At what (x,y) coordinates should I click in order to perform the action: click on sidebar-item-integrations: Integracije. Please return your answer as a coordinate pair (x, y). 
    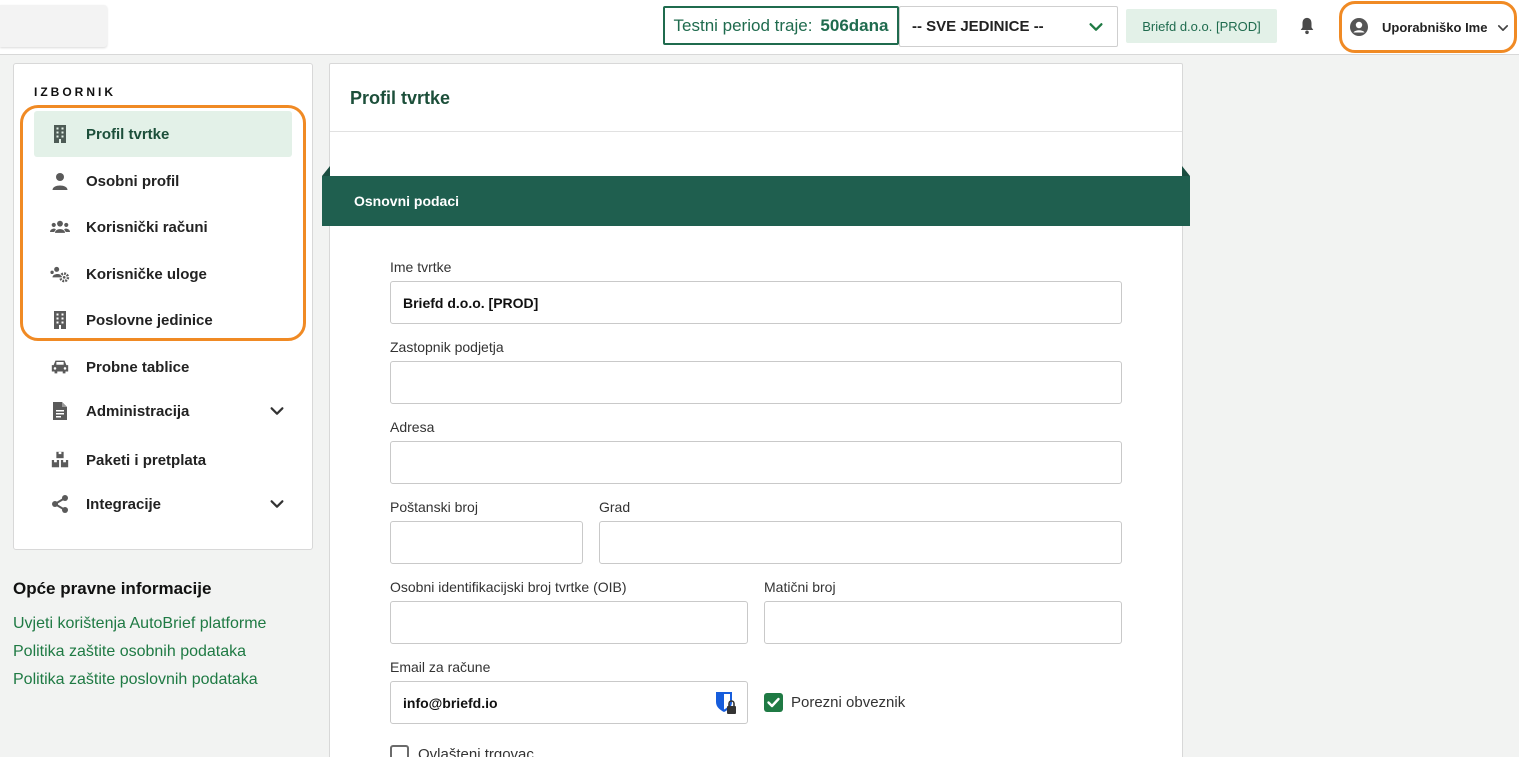
    Looking at the image, I should click on (163, 504).